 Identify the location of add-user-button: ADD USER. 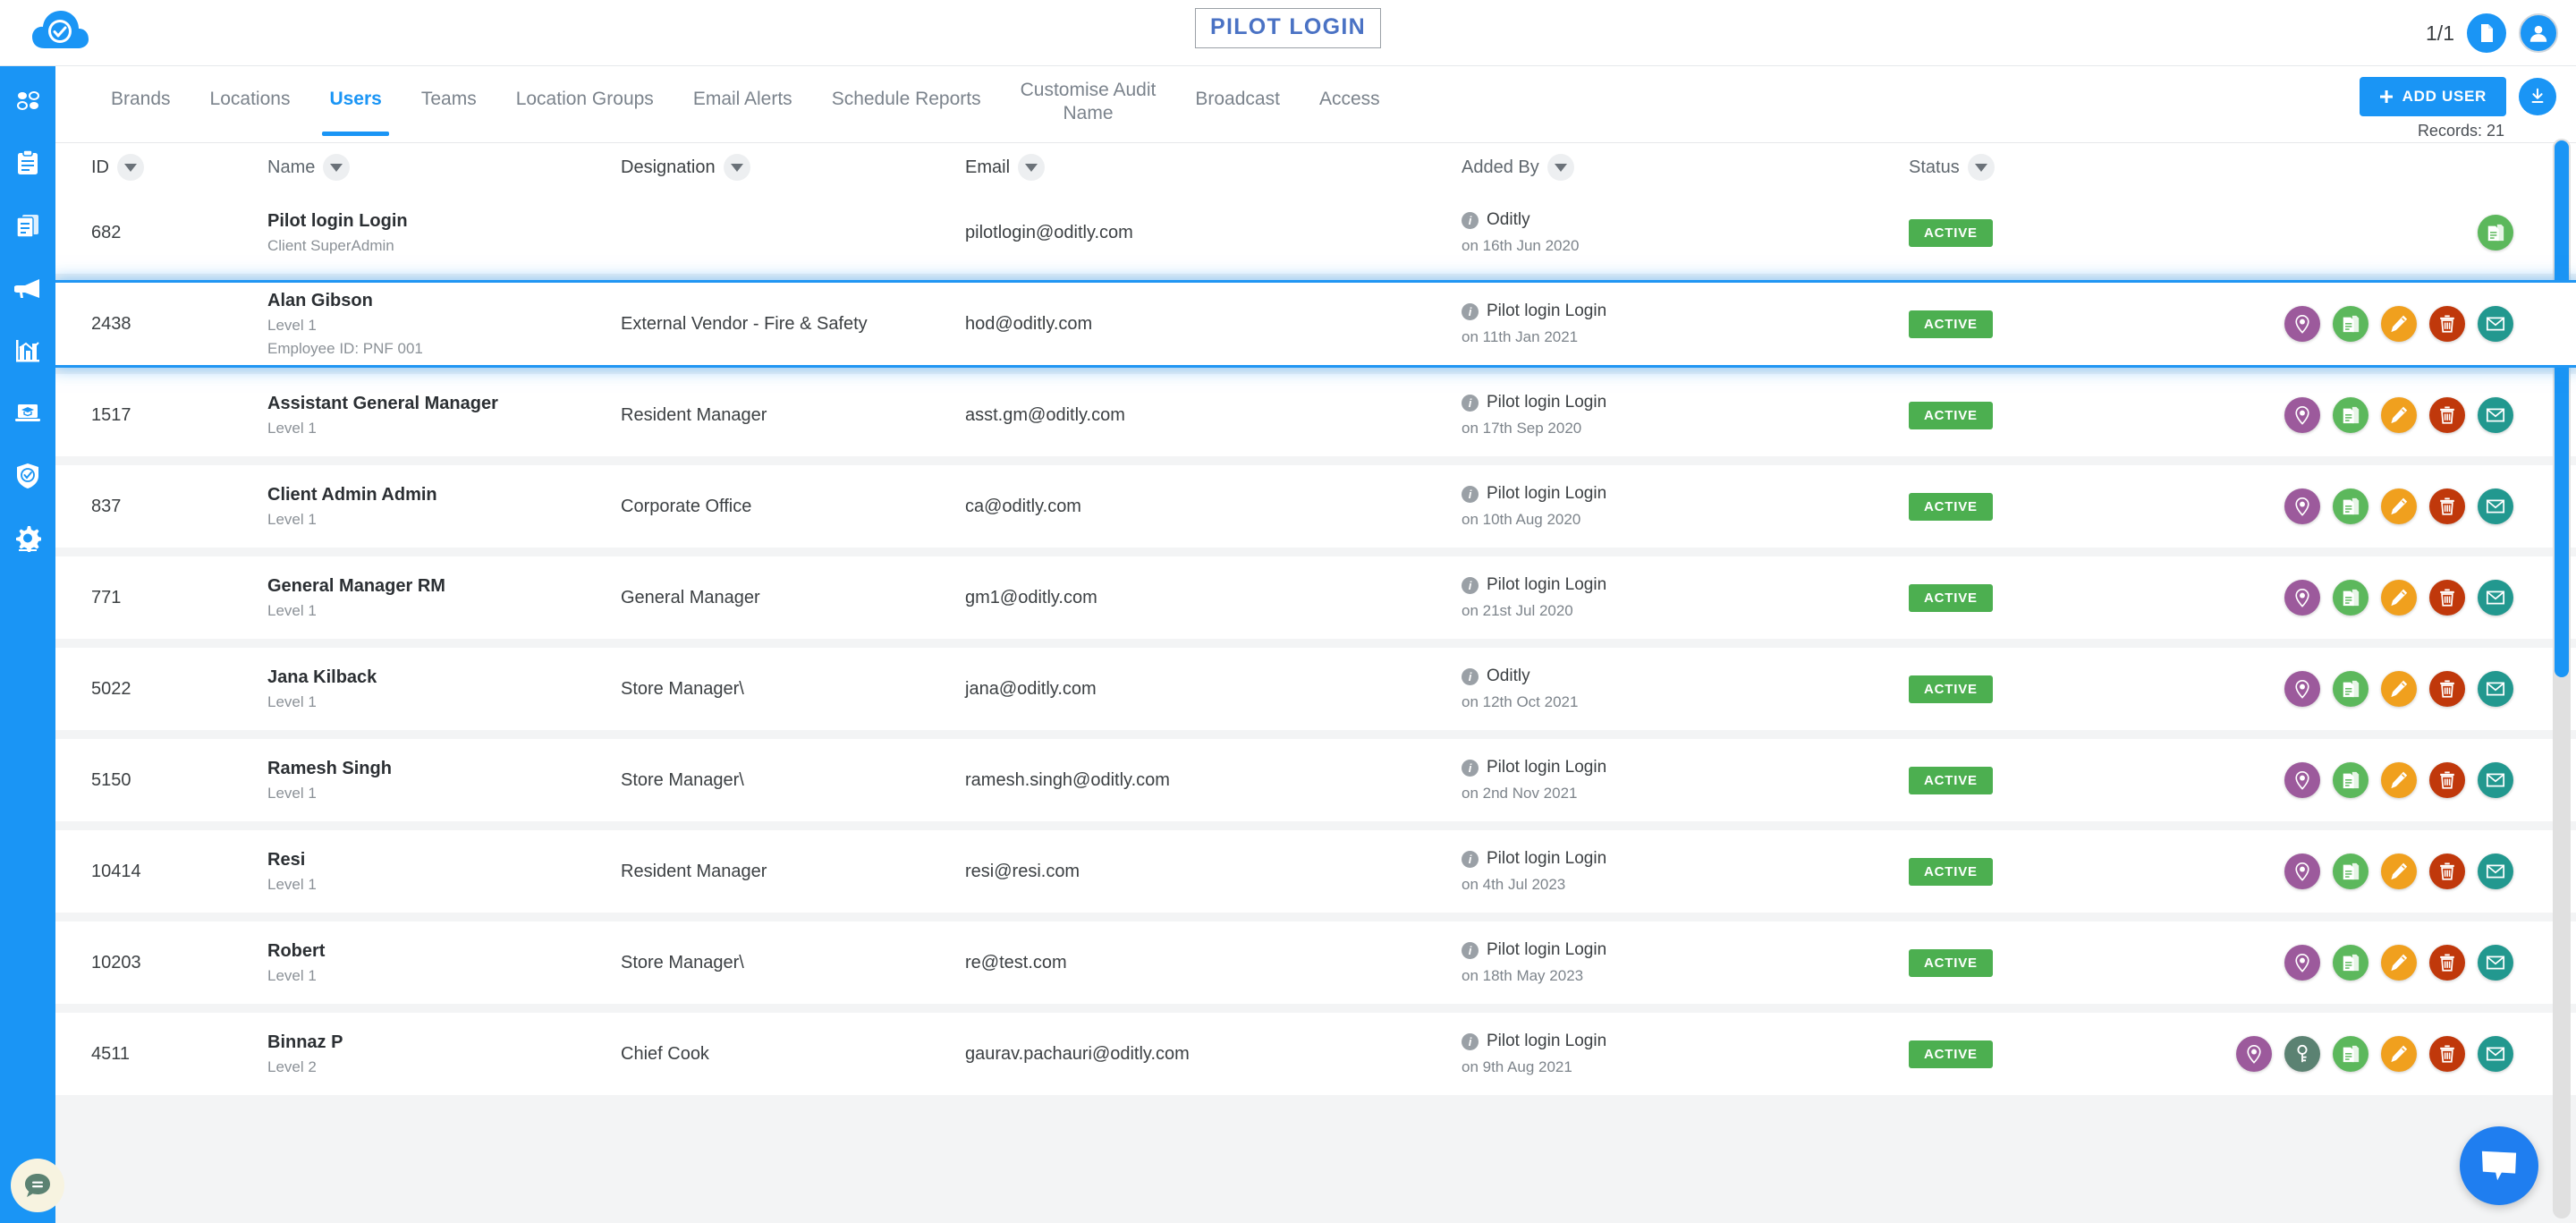
(2432, 96).